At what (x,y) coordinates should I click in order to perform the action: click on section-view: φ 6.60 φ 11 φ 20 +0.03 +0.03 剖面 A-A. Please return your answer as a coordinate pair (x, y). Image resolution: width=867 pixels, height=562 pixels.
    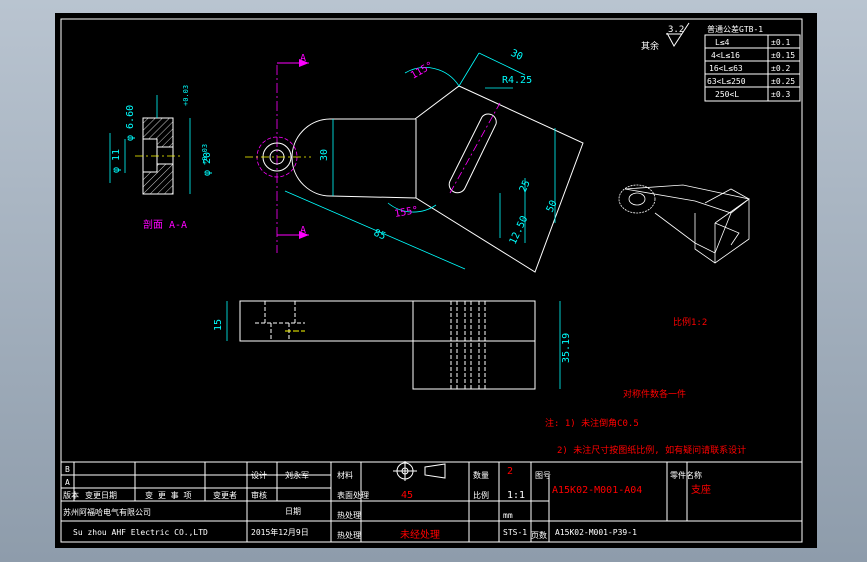
    Looking at the image, I should click on (161, 158).